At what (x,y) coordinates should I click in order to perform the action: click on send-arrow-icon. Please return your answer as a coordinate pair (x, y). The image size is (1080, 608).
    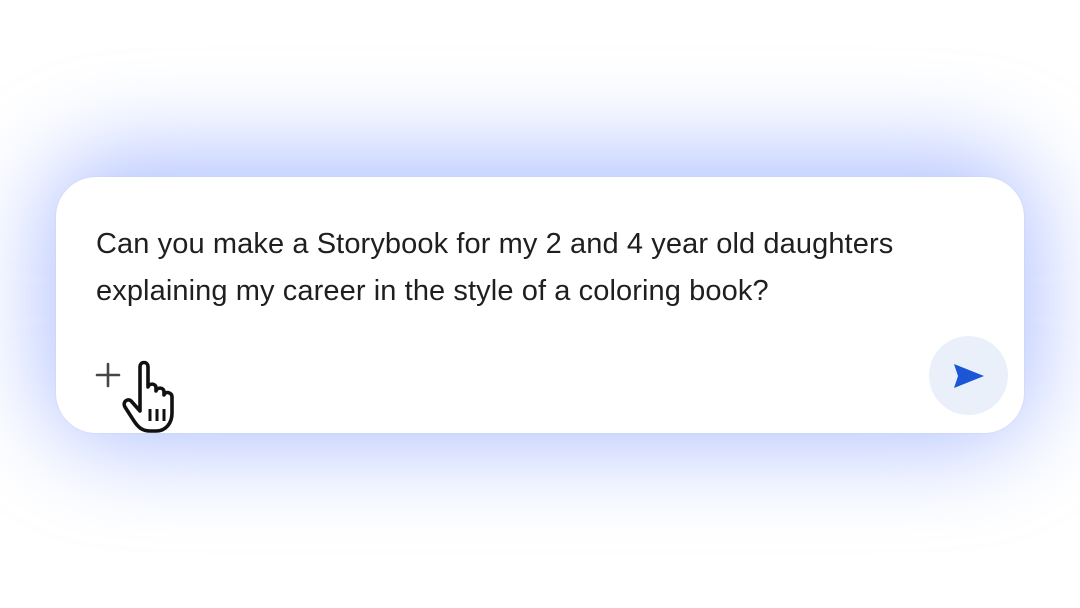
    Looking at the image, I should click on (968, 375).